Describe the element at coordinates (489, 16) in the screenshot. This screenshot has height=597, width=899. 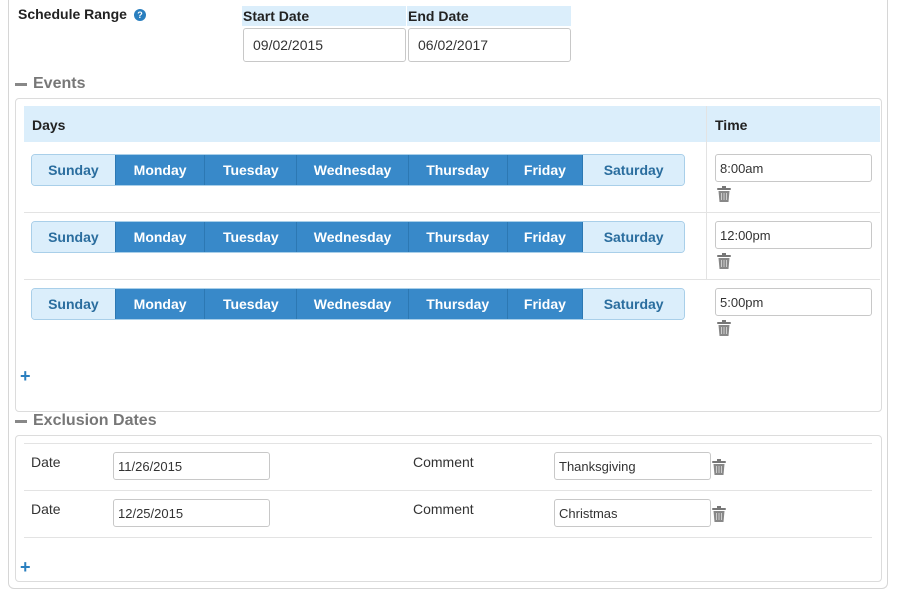
I see `end-date-header: End Date` at that location.